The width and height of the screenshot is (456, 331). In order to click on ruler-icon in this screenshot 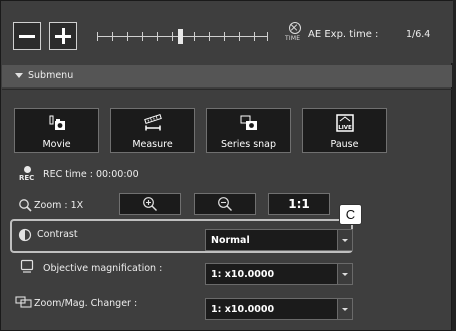, I will do `click(152, 122)`.